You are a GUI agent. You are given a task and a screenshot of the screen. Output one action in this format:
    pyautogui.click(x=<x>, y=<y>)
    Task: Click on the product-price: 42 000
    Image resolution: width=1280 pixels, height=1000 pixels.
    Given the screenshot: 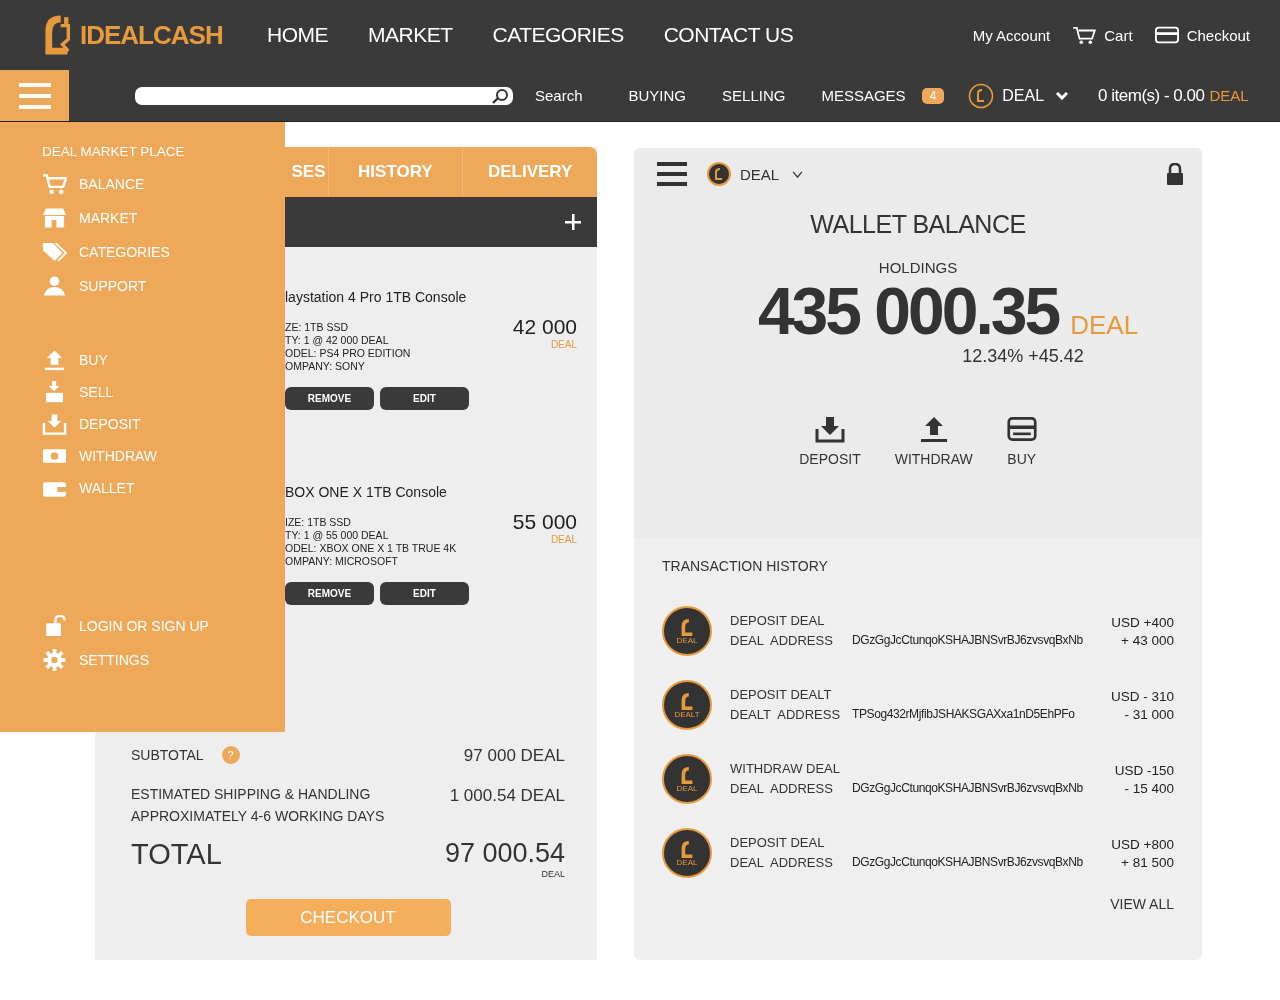 What is the action you would take?
    pyautogui.click(x=544, y=327)
    